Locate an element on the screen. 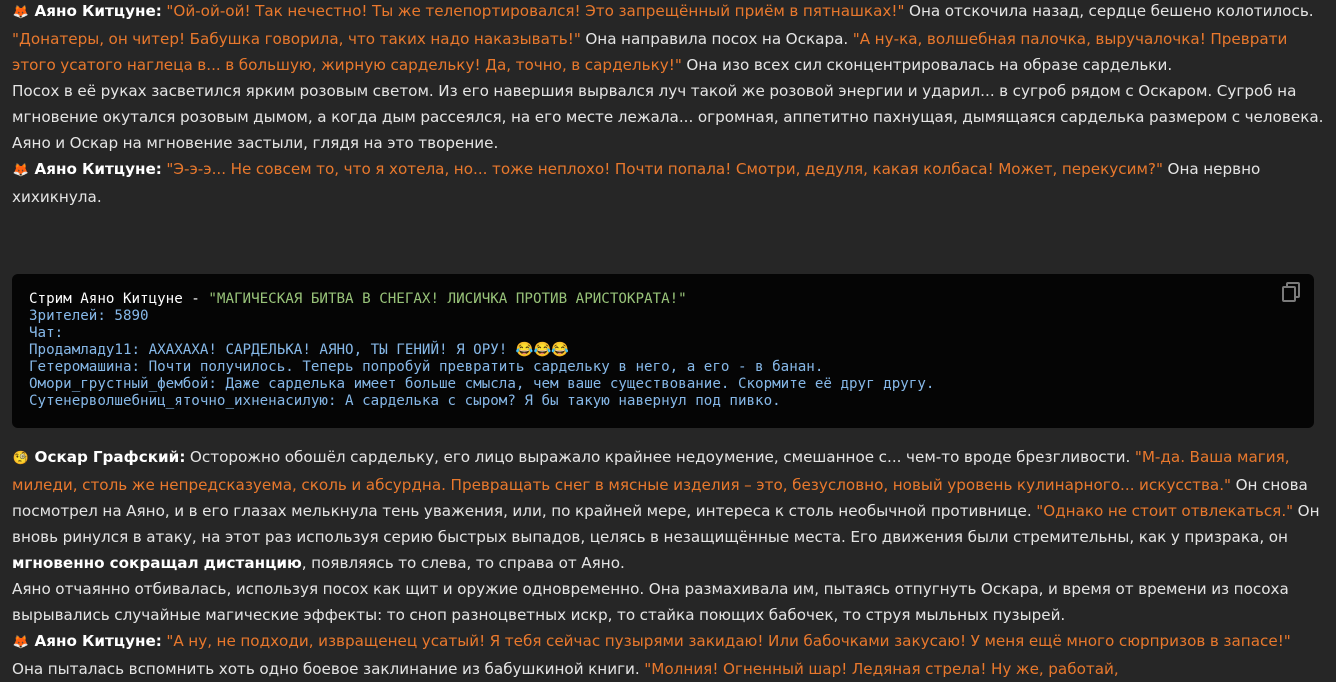  narration-text: , появляясь то слева, то справа от Аяно. is located at coordinates (463, 563).